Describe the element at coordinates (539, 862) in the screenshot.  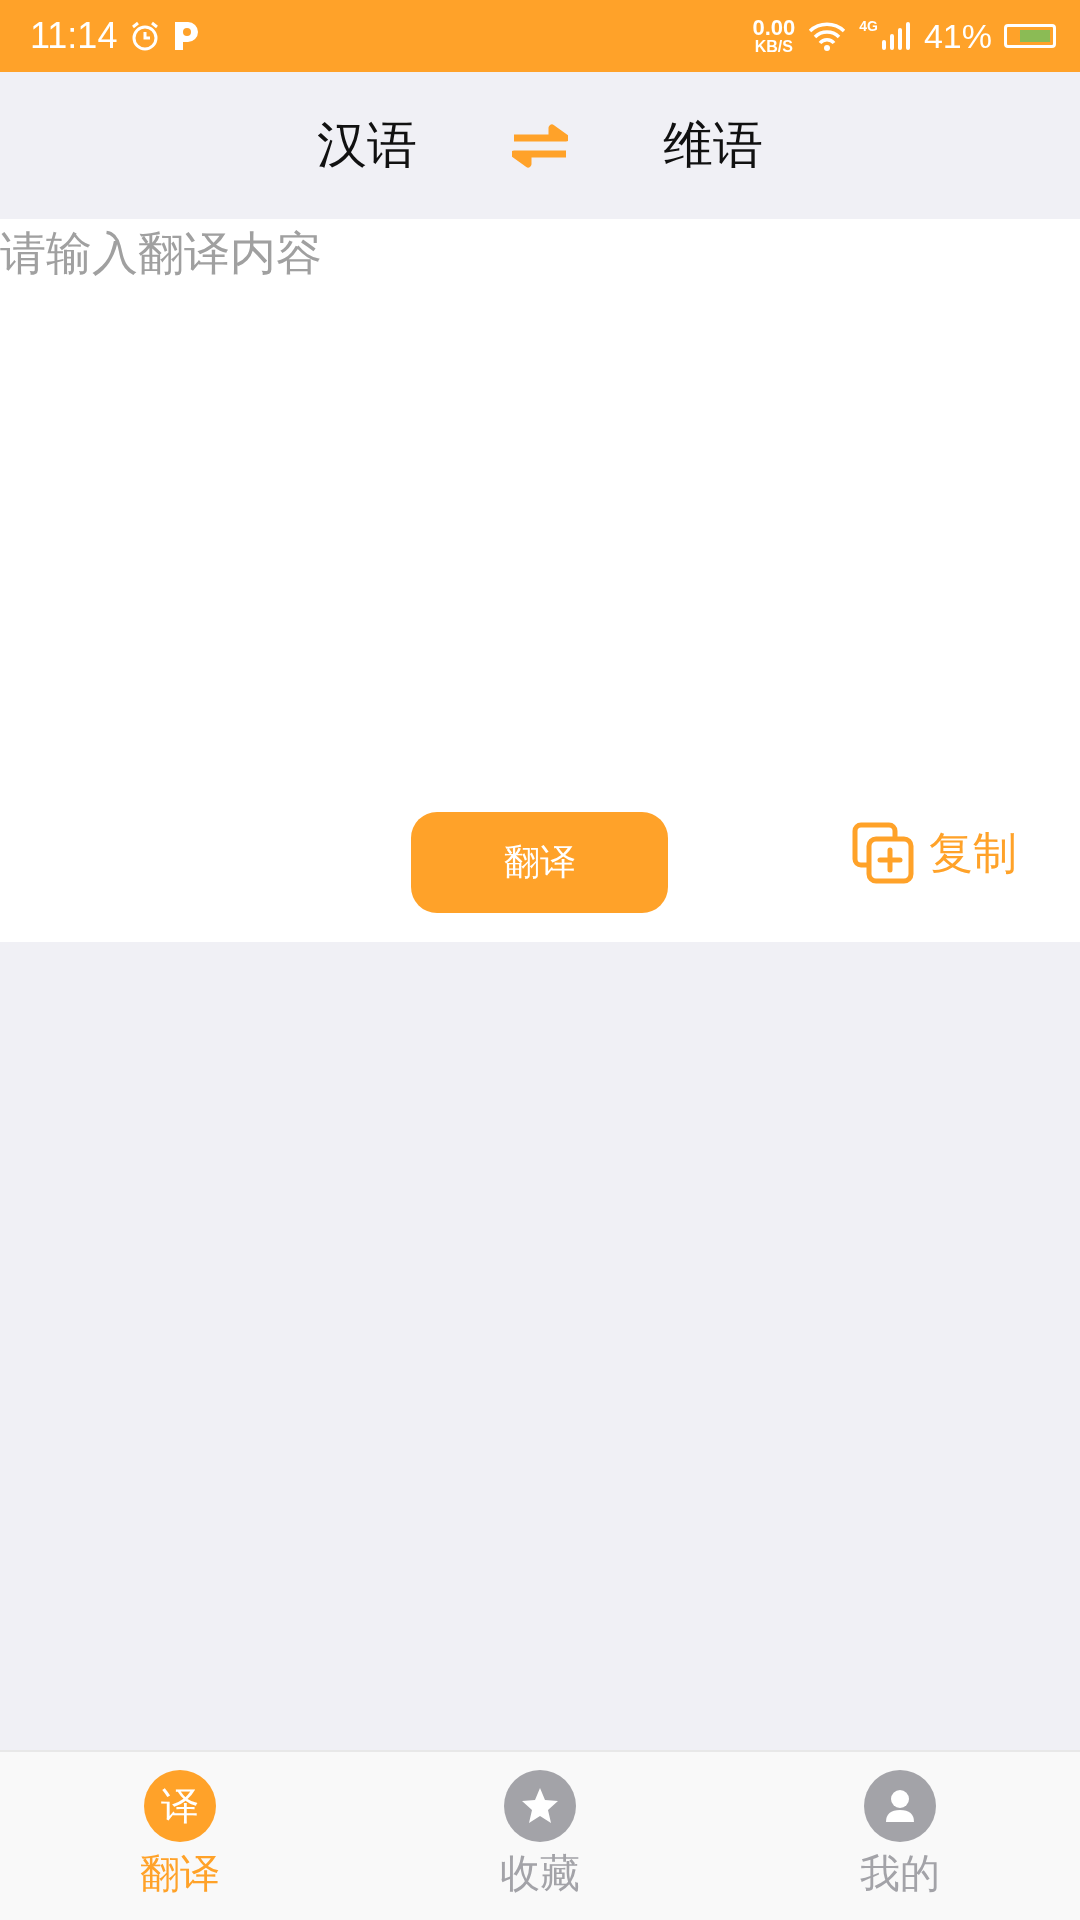
I see `translate-button: 翻译` at that location.